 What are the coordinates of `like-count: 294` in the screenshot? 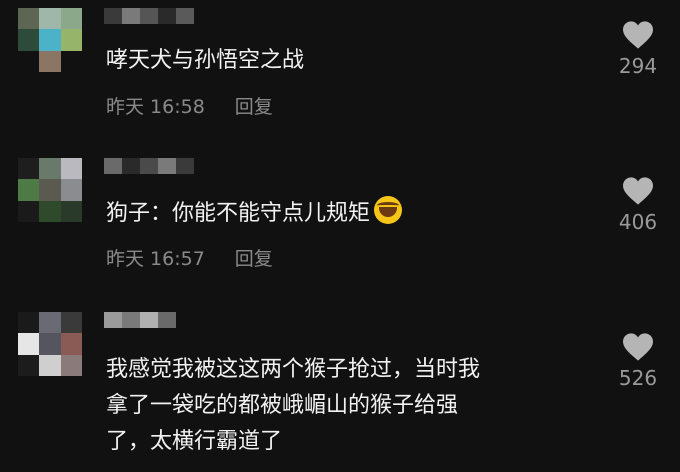 It's located at (638, 66).